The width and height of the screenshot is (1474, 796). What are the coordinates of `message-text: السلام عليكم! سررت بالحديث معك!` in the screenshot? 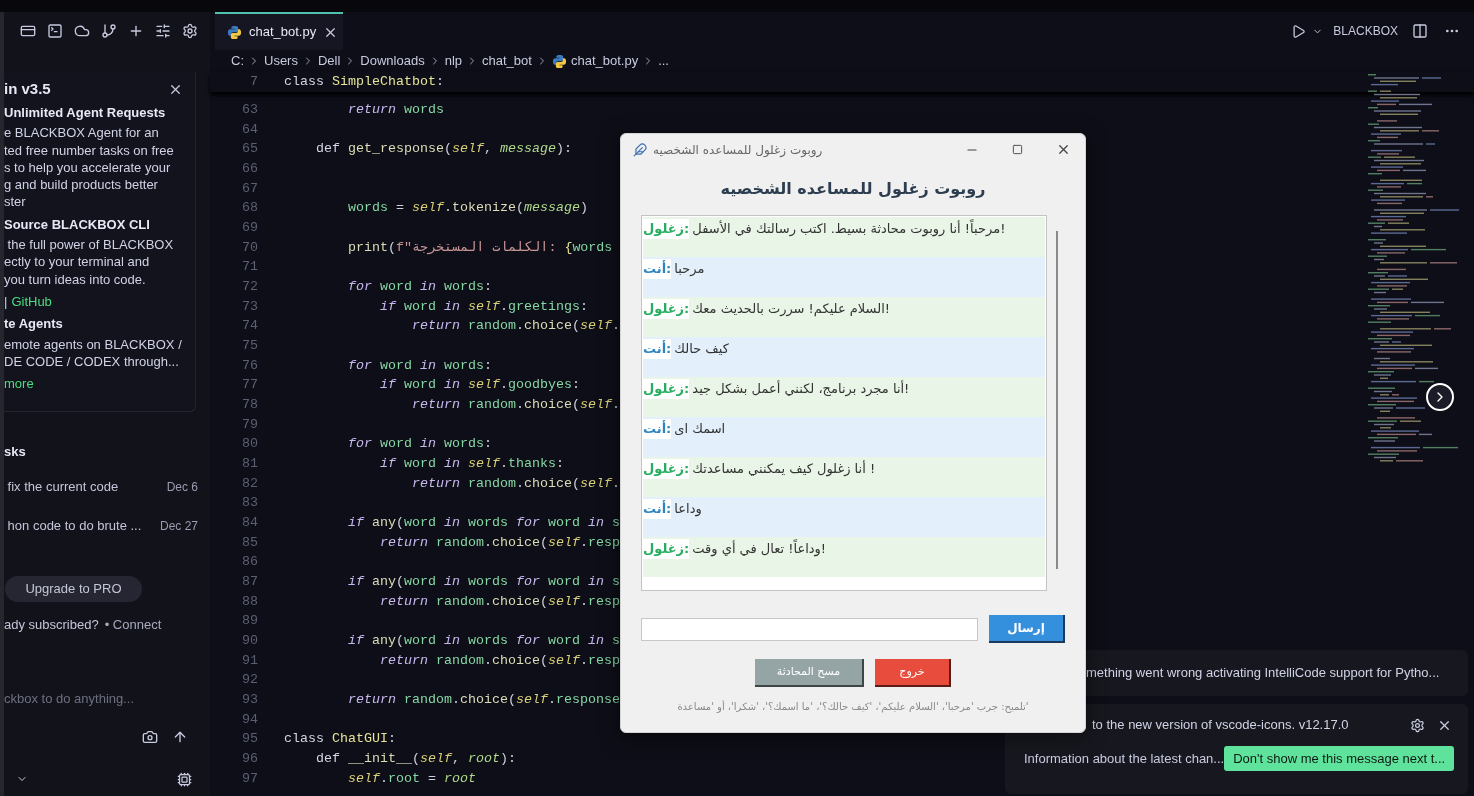 It's located at (791, 309).